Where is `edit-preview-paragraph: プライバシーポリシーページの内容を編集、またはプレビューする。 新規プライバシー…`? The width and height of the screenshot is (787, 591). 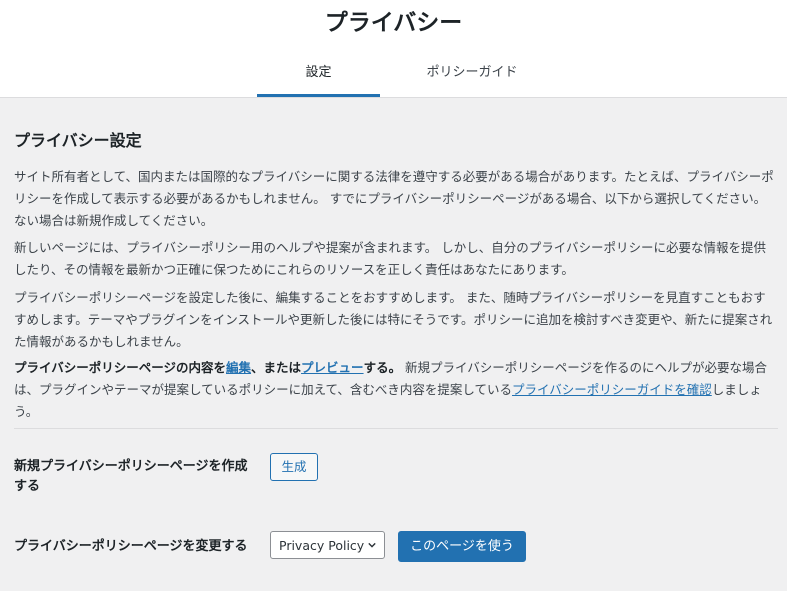
edit-preview-paragraph: プライバシーポリシーページの内容を編集、またはプレビューする。 新規プライバシー… is located at coordinates (394, 390).